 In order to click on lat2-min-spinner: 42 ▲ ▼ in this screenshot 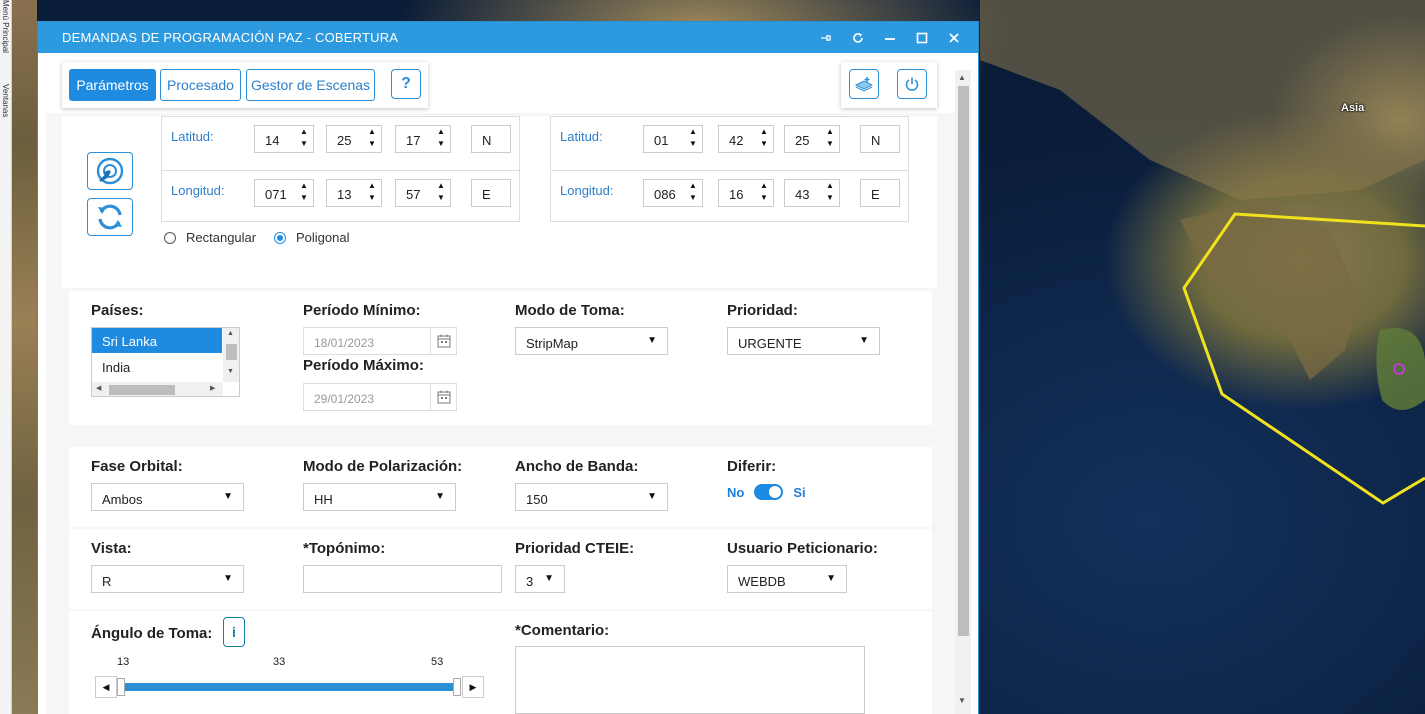, I will do `click(746, 139)`.